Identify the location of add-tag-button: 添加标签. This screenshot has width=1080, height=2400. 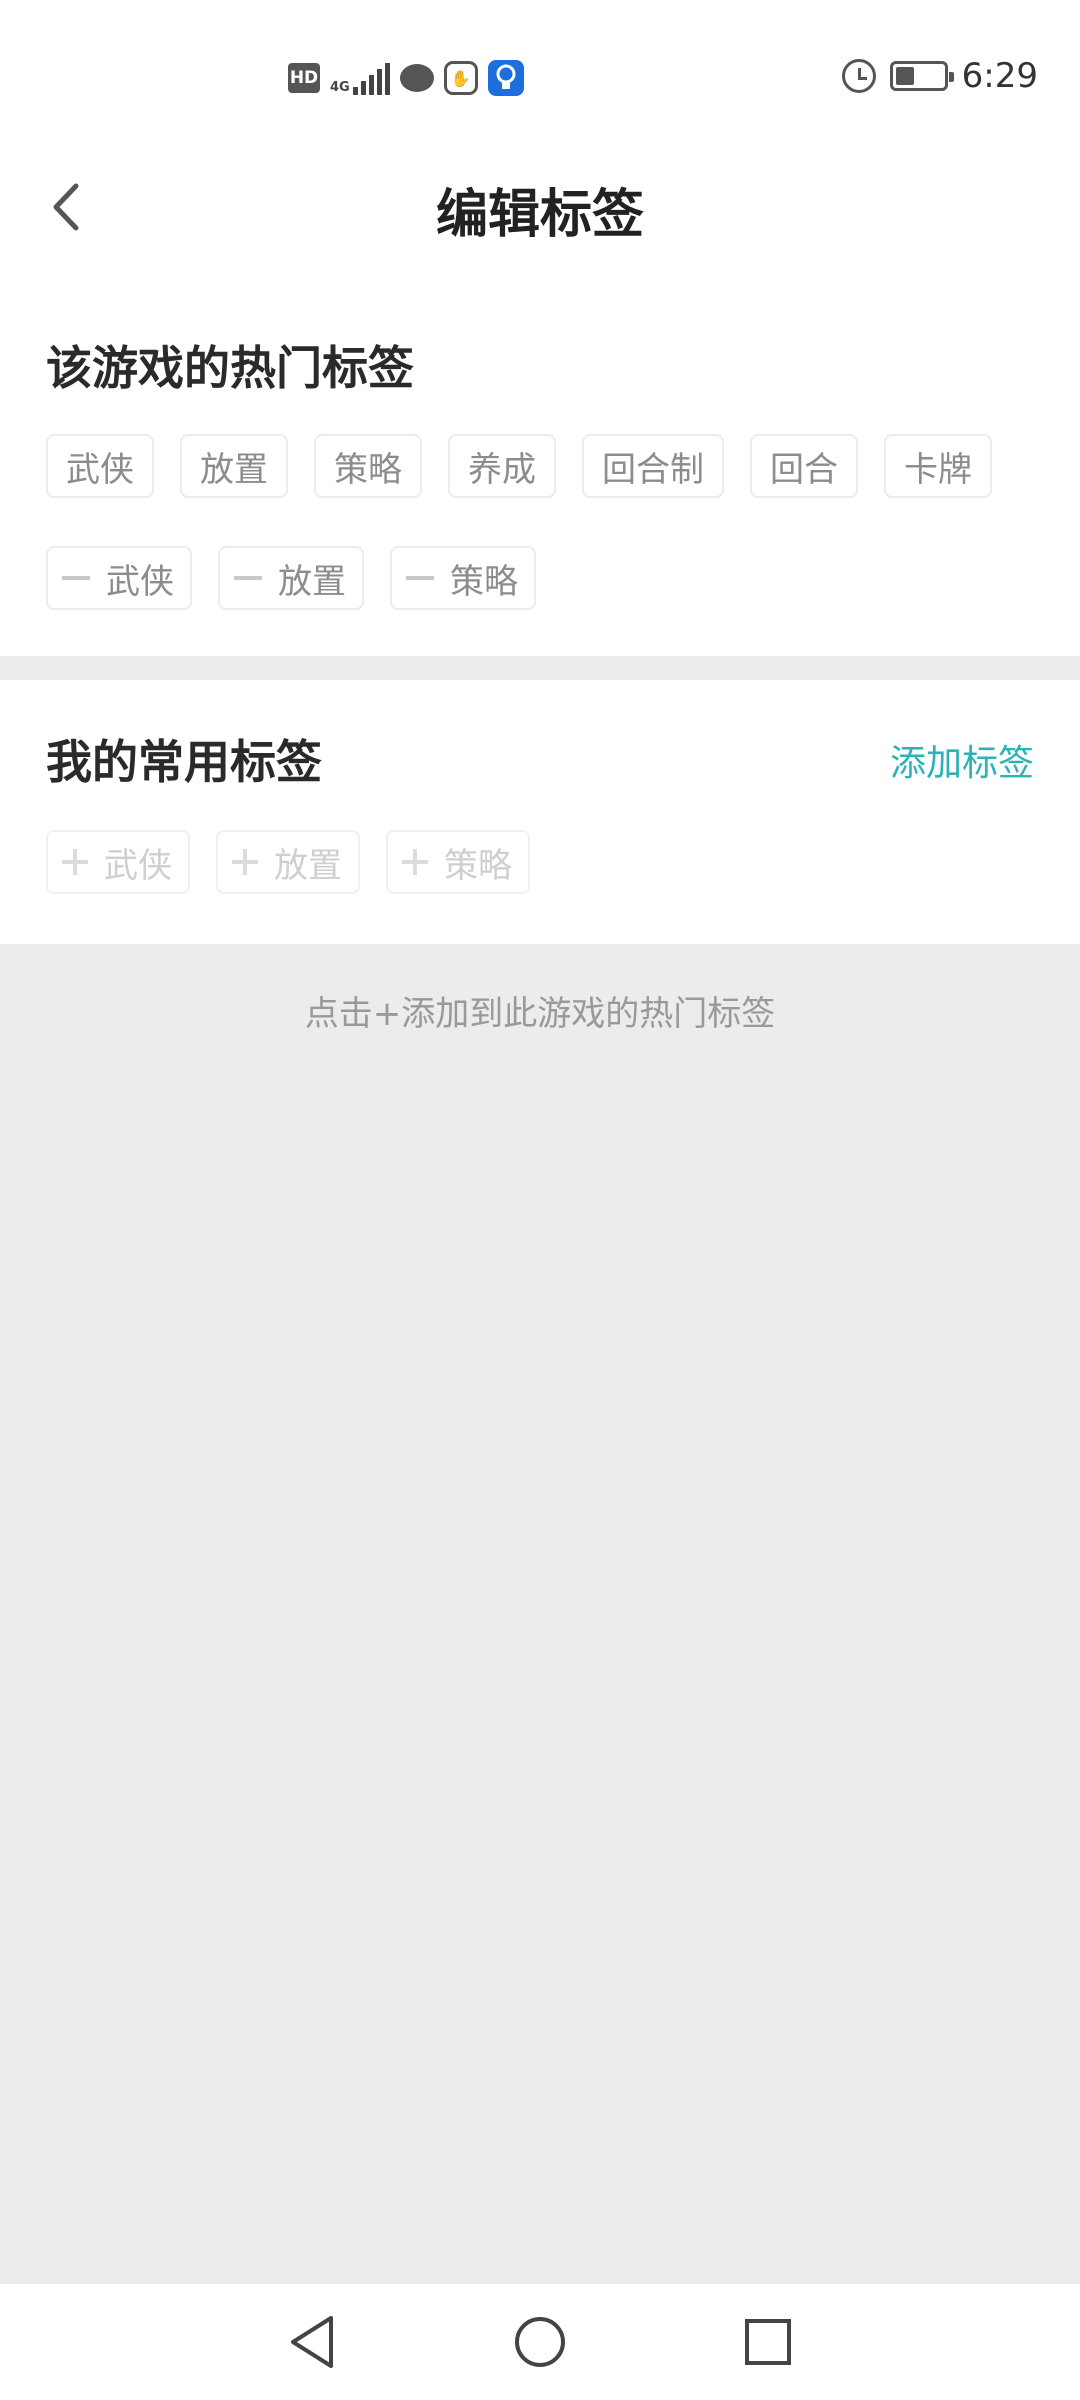
(962, 760).